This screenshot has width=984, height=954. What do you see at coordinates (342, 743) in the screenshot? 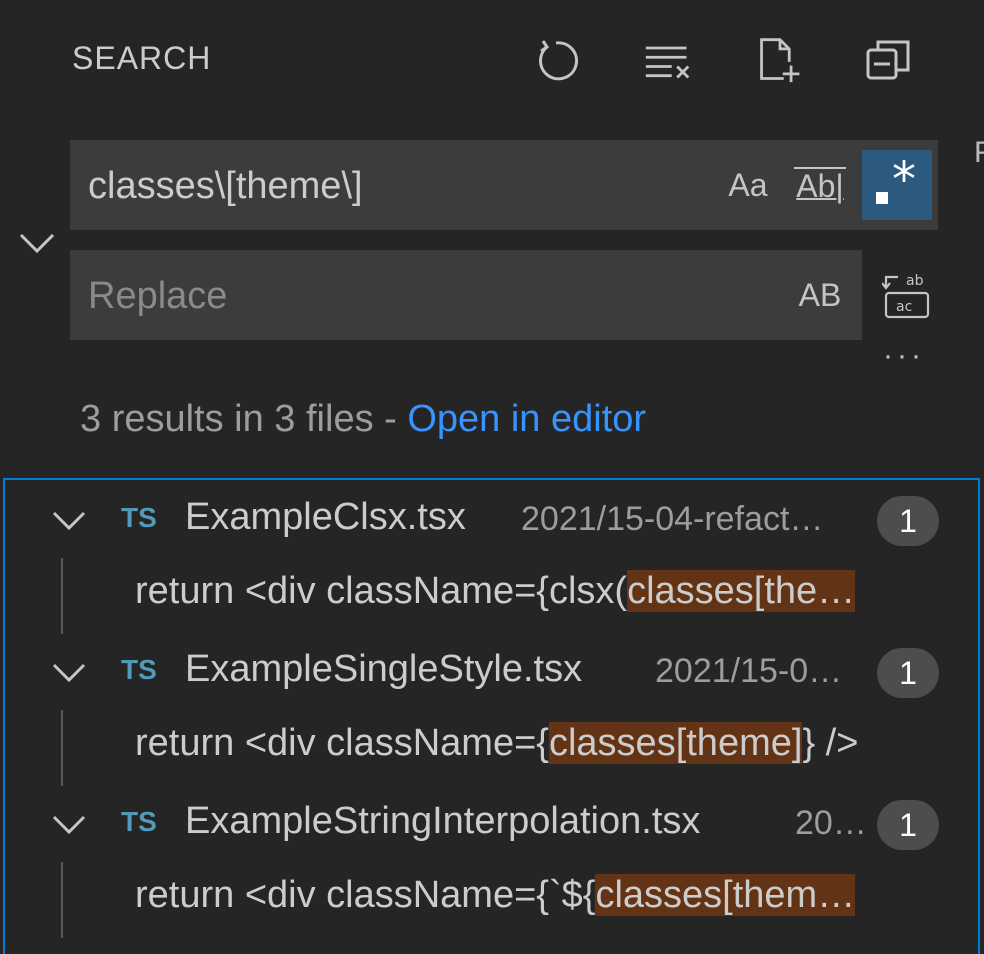
I see `match-prefix: return <div className={` at bounding box center [342, 743].